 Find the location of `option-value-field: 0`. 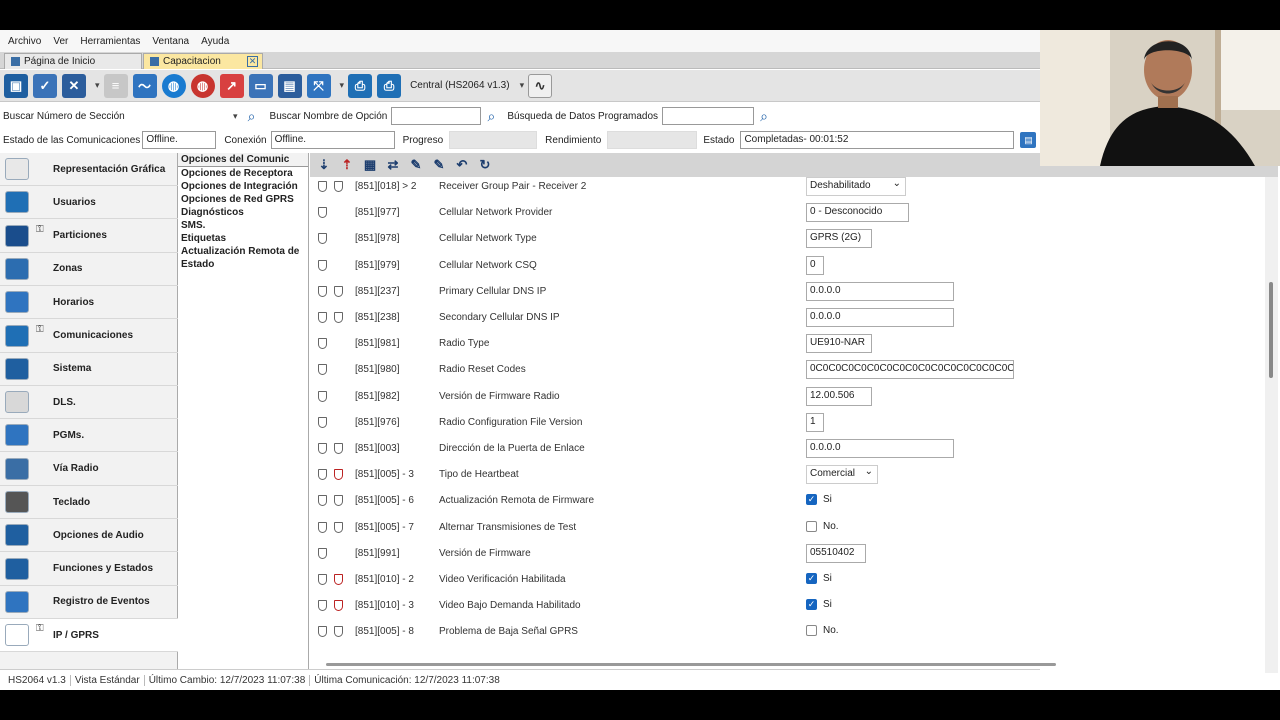

option-value-field: 0 is located at coordinates (815, 265).